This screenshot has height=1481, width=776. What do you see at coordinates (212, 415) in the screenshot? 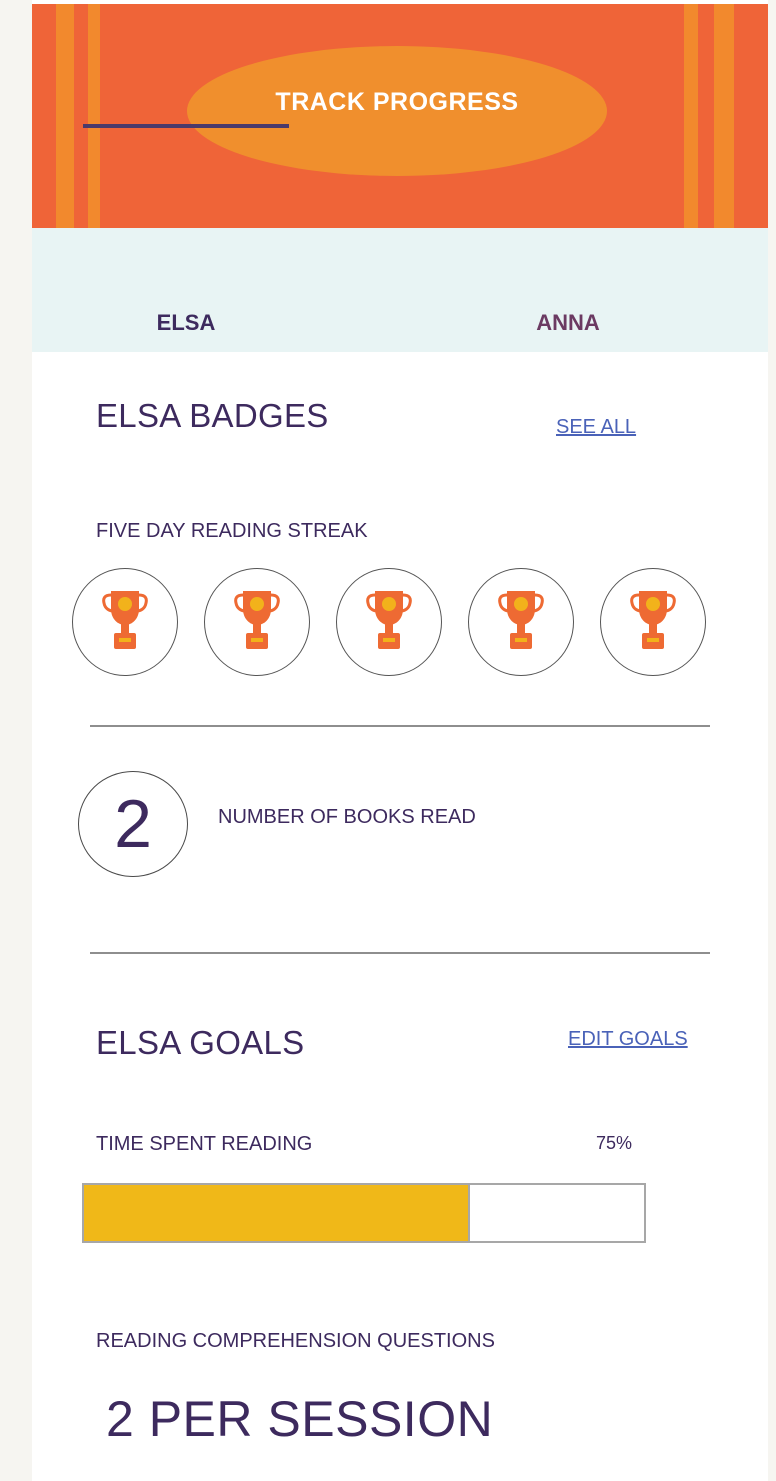
I see `badges-title: ELSA BADGES` at bounding box center [212, 415].